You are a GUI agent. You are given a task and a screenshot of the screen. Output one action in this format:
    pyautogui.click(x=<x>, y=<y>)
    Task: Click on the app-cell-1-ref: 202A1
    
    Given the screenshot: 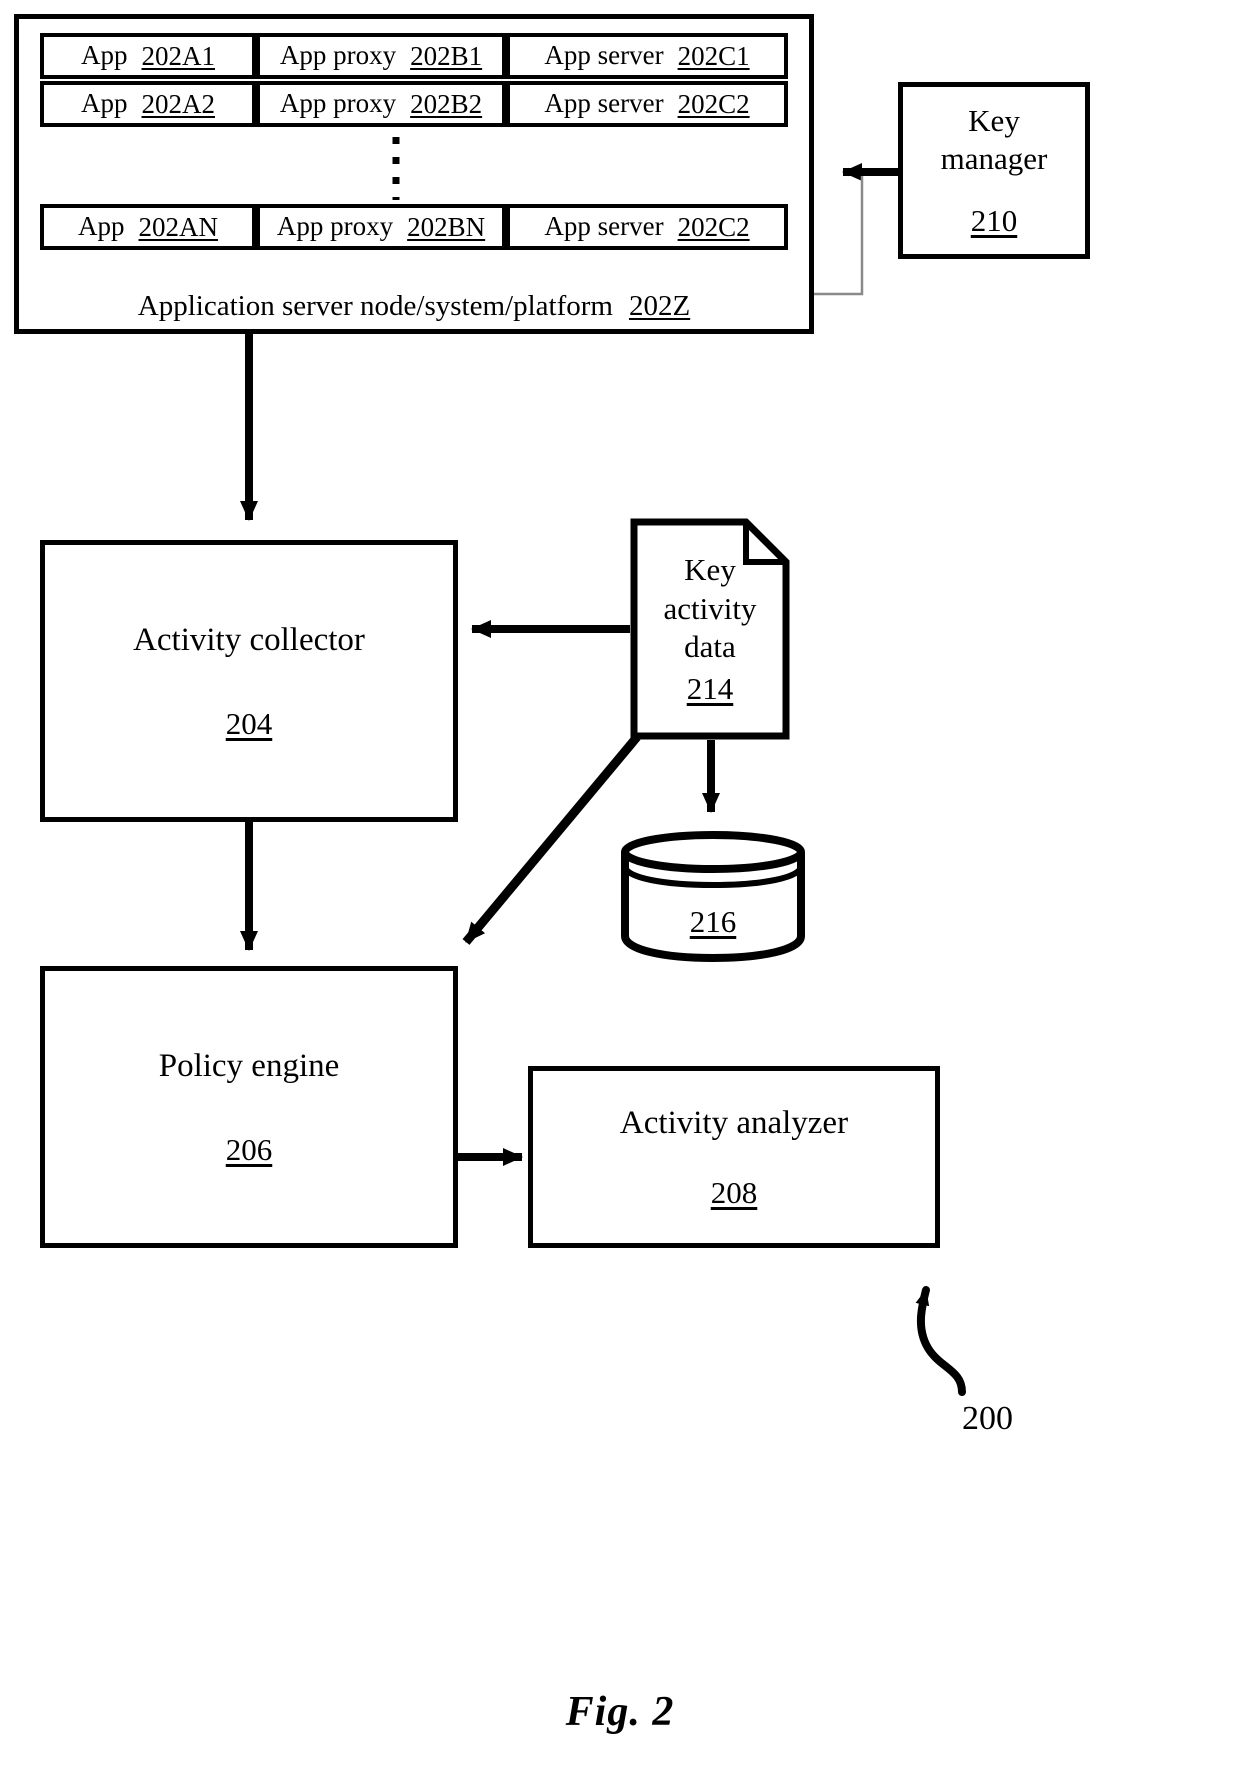 What is the action you would take?
    pyautogui.click(x=178, y=55)
    